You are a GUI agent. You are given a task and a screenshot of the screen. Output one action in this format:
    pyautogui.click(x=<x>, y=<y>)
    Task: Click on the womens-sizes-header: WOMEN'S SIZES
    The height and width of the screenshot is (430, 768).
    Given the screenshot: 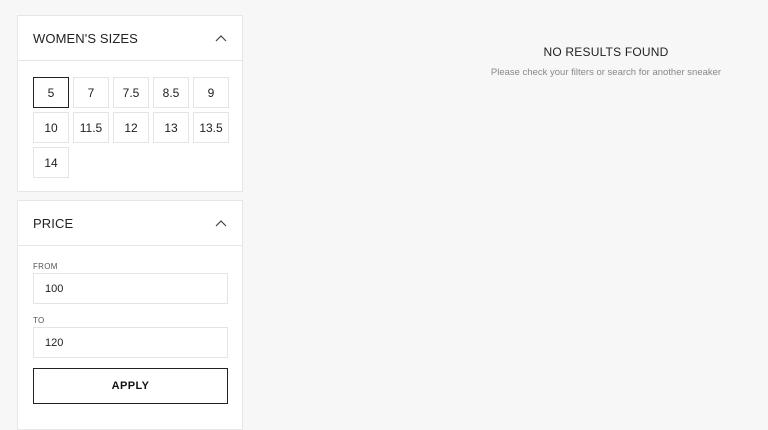 What is the action you would take?
    pyautogui.click(x=130, y=38)
    